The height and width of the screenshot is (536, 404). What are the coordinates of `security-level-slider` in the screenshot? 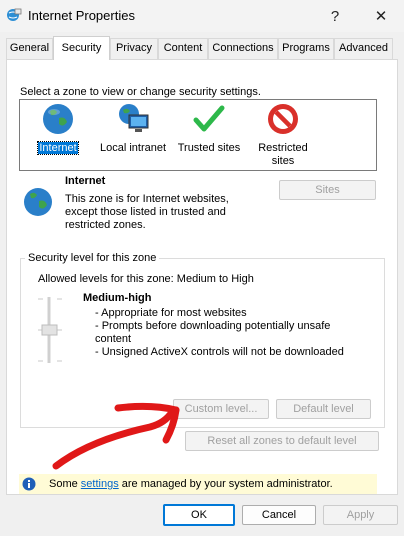 It's located at (50, 330).